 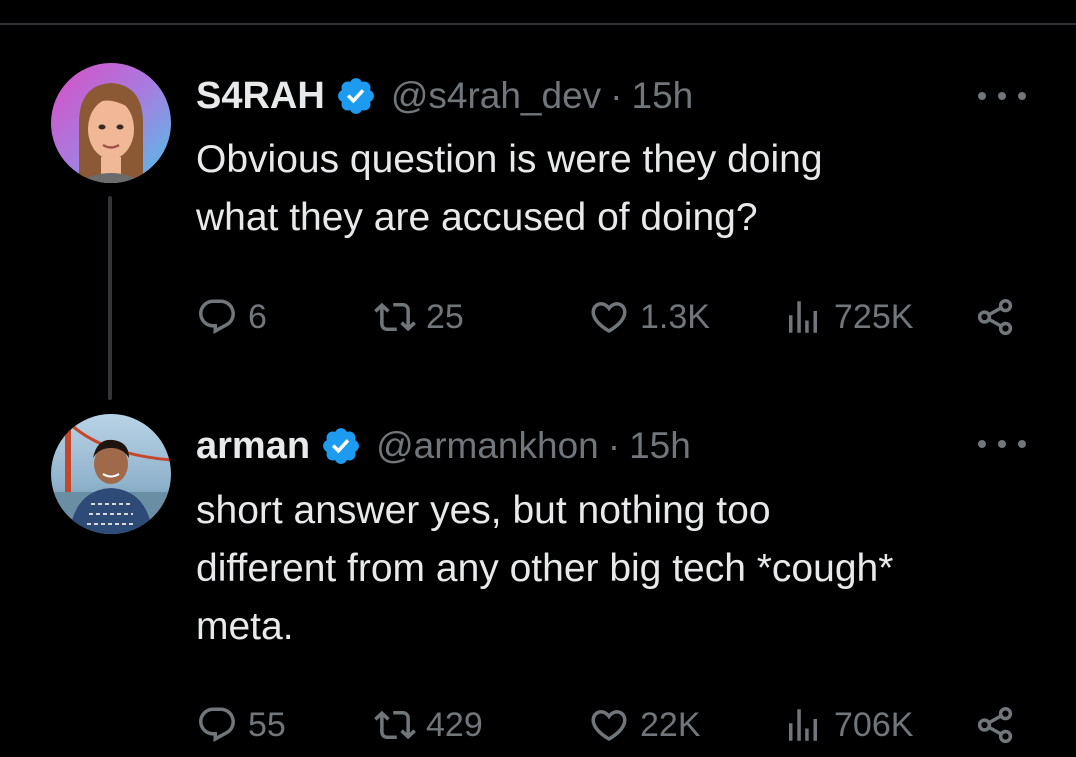 I want to click on action-bar: 55 429 22K 706K, so click(x=611, y=725).